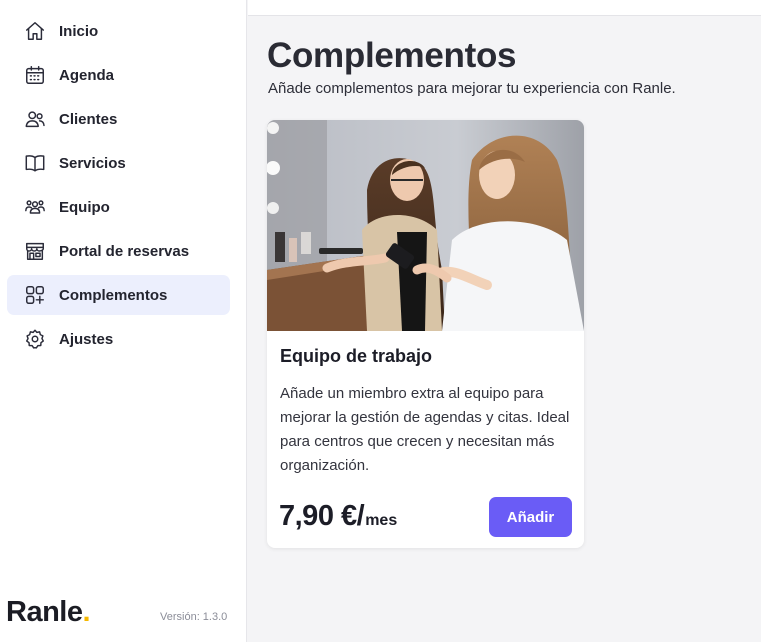 The height and width of the screenshot is (642, 761). I want to click on add-on-title: Equipo de trabajo, so click(356, 356).